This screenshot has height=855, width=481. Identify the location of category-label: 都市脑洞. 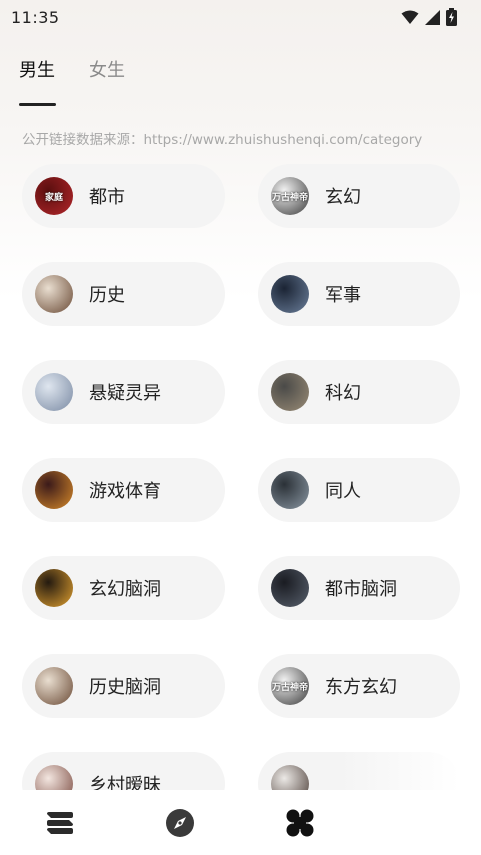
(361, 589).